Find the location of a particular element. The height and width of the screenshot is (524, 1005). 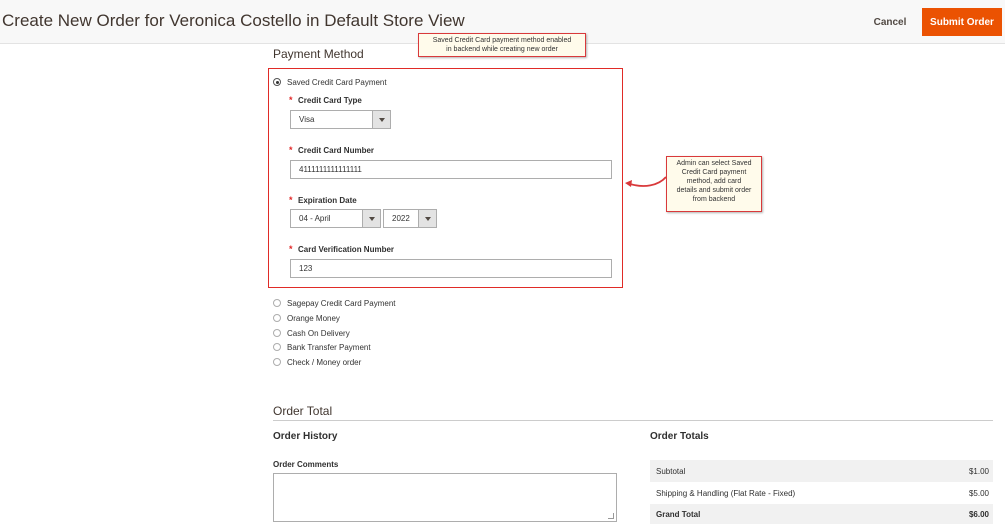

saved-card-radio is located at coordinates (277, 82).